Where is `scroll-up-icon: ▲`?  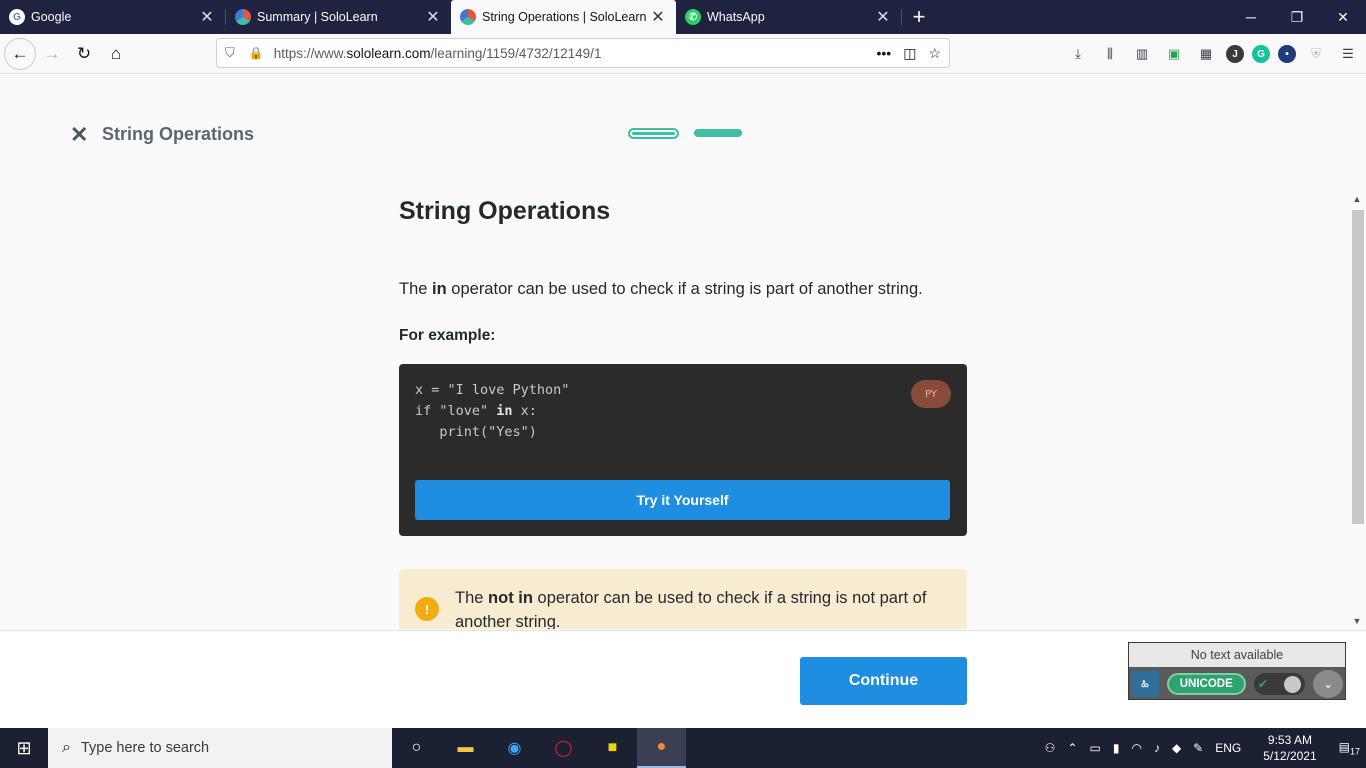 scroll-up-icon: ▲ is located at coordinates (1357, 201).